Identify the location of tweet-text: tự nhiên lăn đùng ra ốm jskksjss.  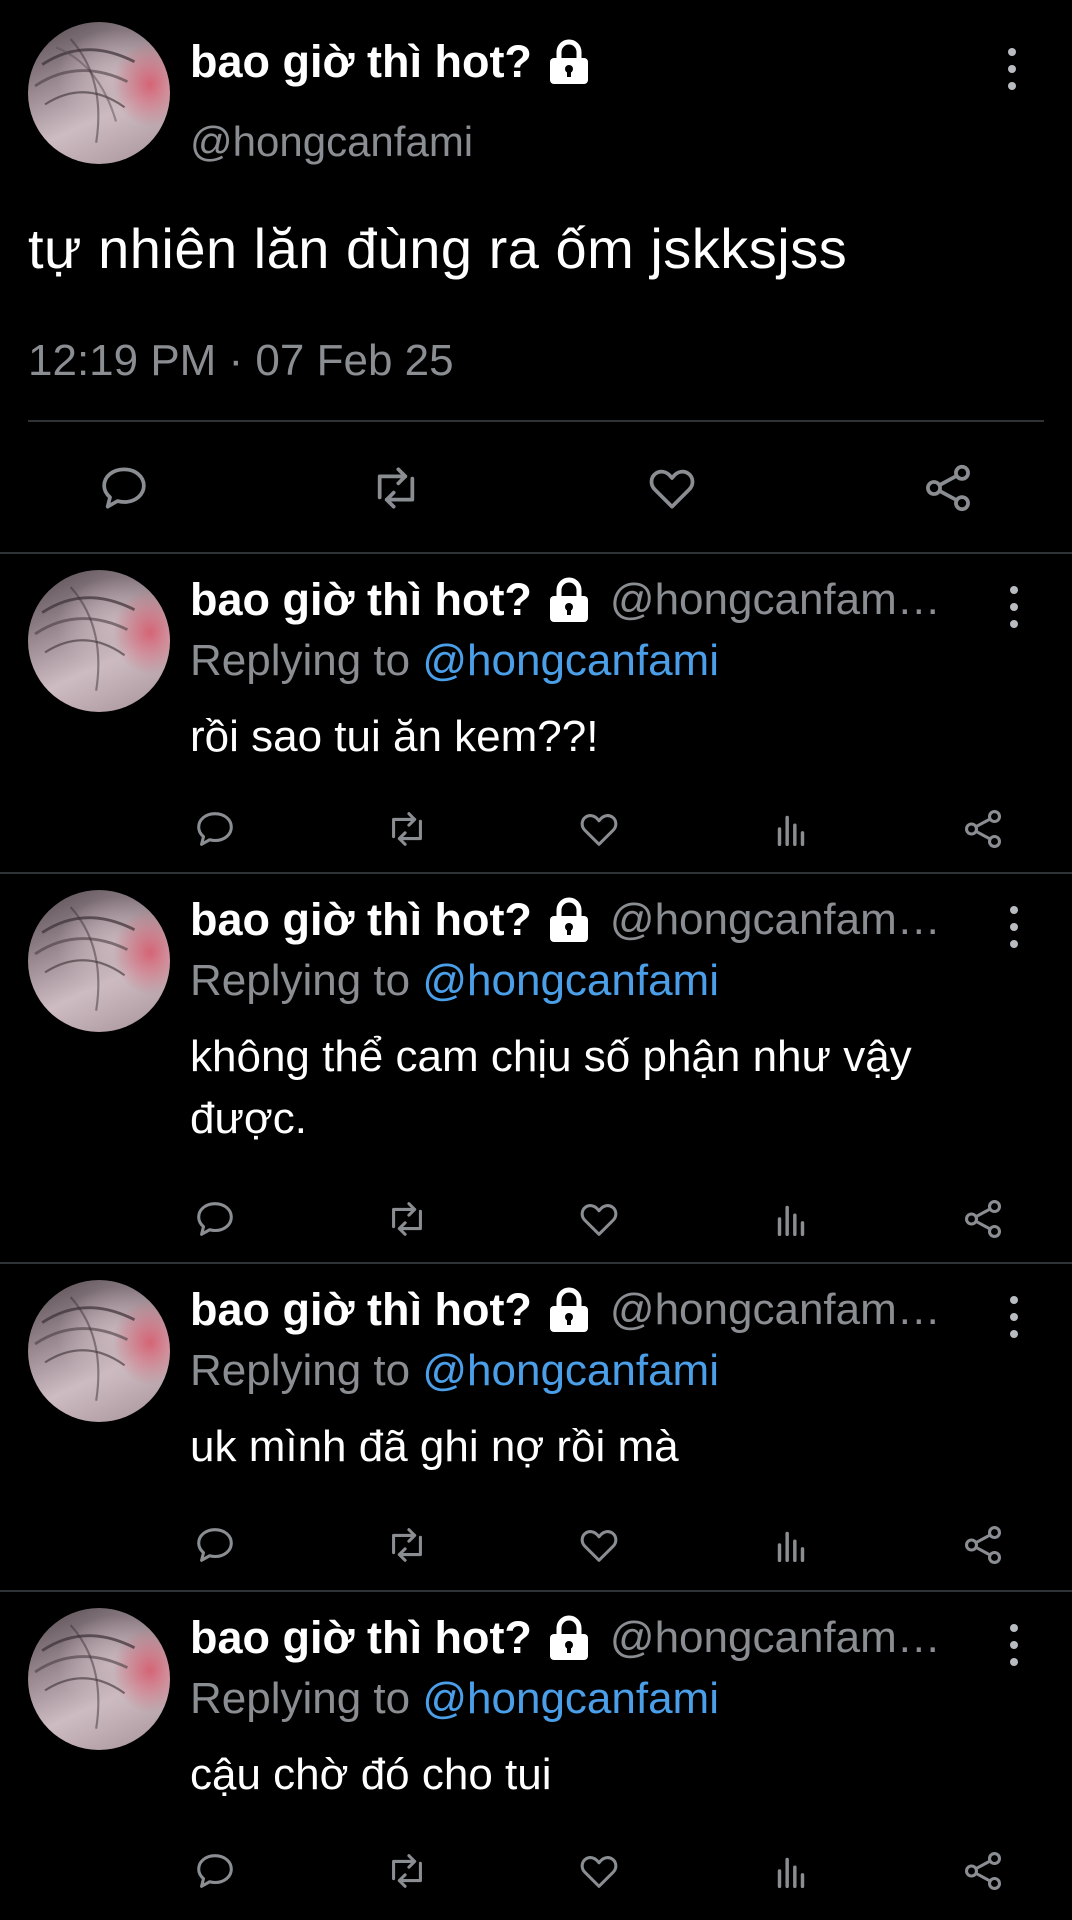
(438, 248).